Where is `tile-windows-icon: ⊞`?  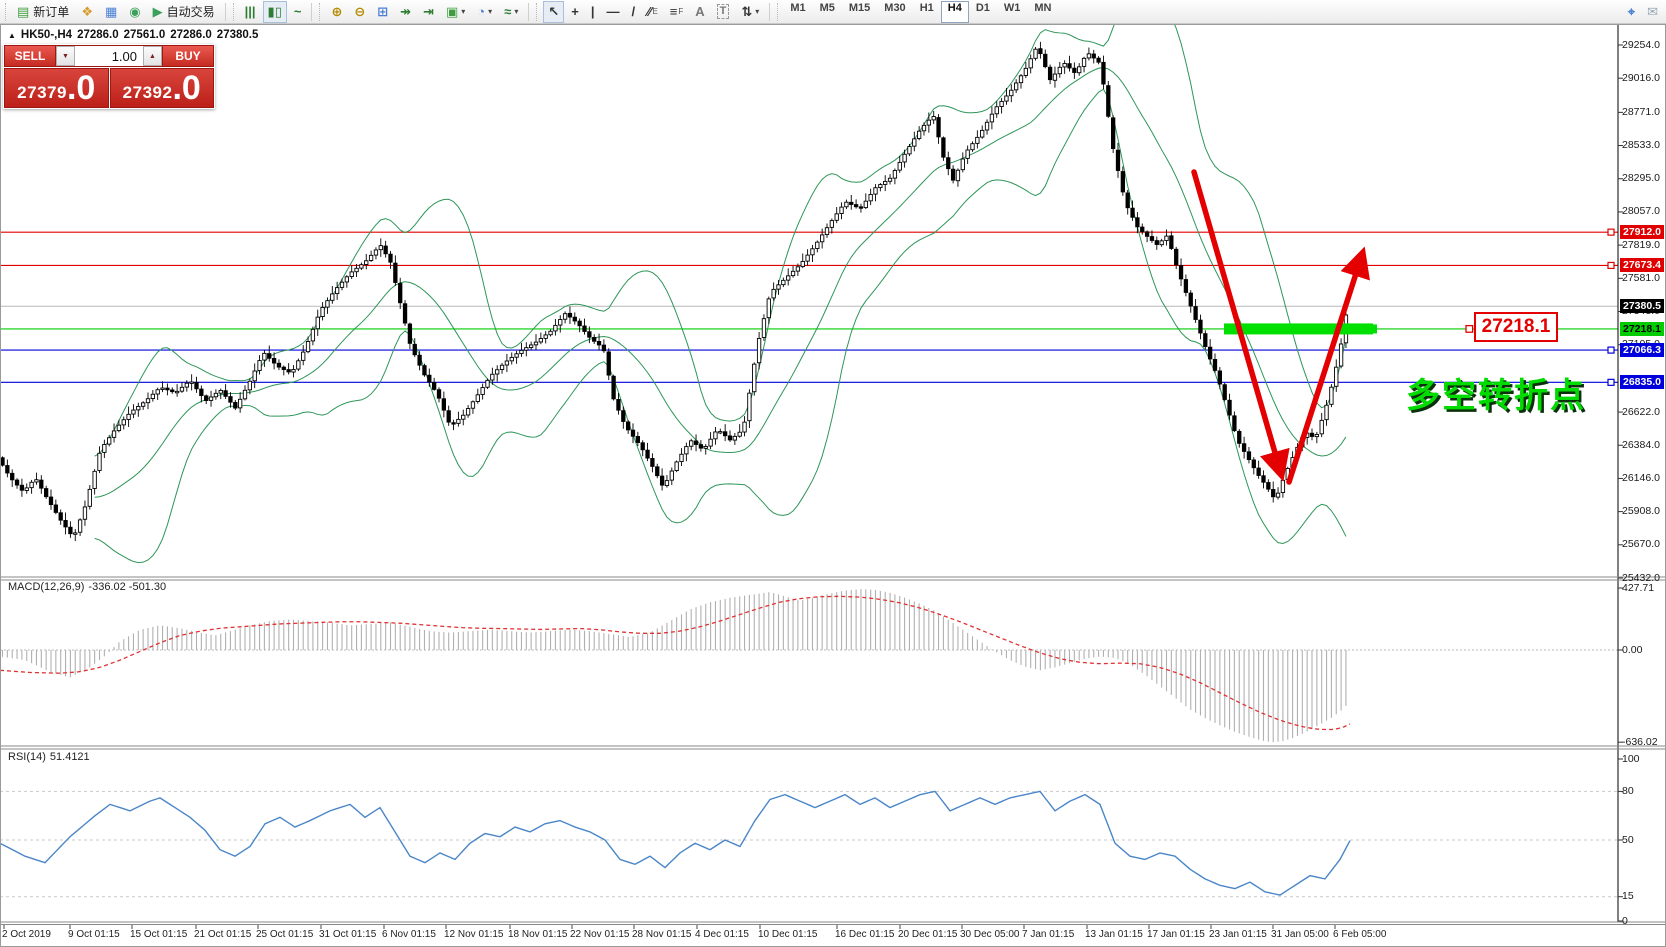
tile-windows-icon: ⊞ is located at coordinates (382, 12).